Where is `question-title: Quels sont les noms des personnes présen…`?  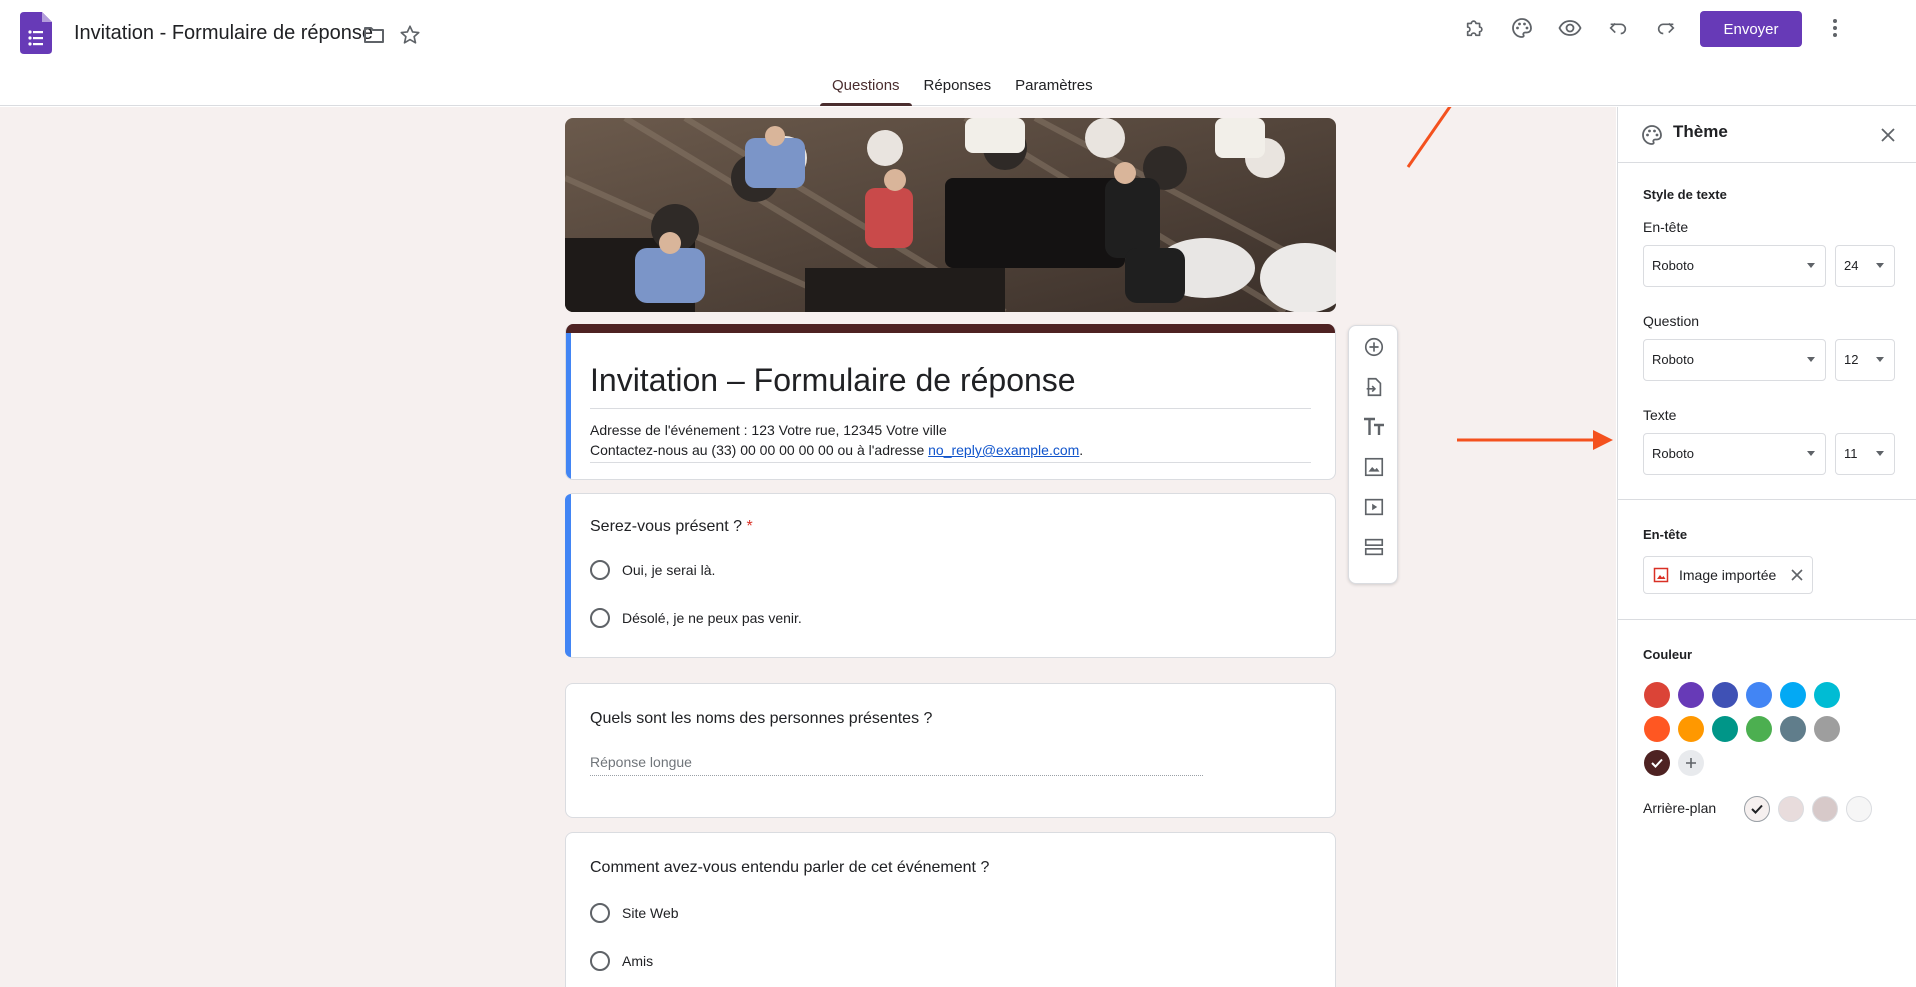 question-title: Quels sont les noms des personnes présen… is located at coordinates (761, 718).